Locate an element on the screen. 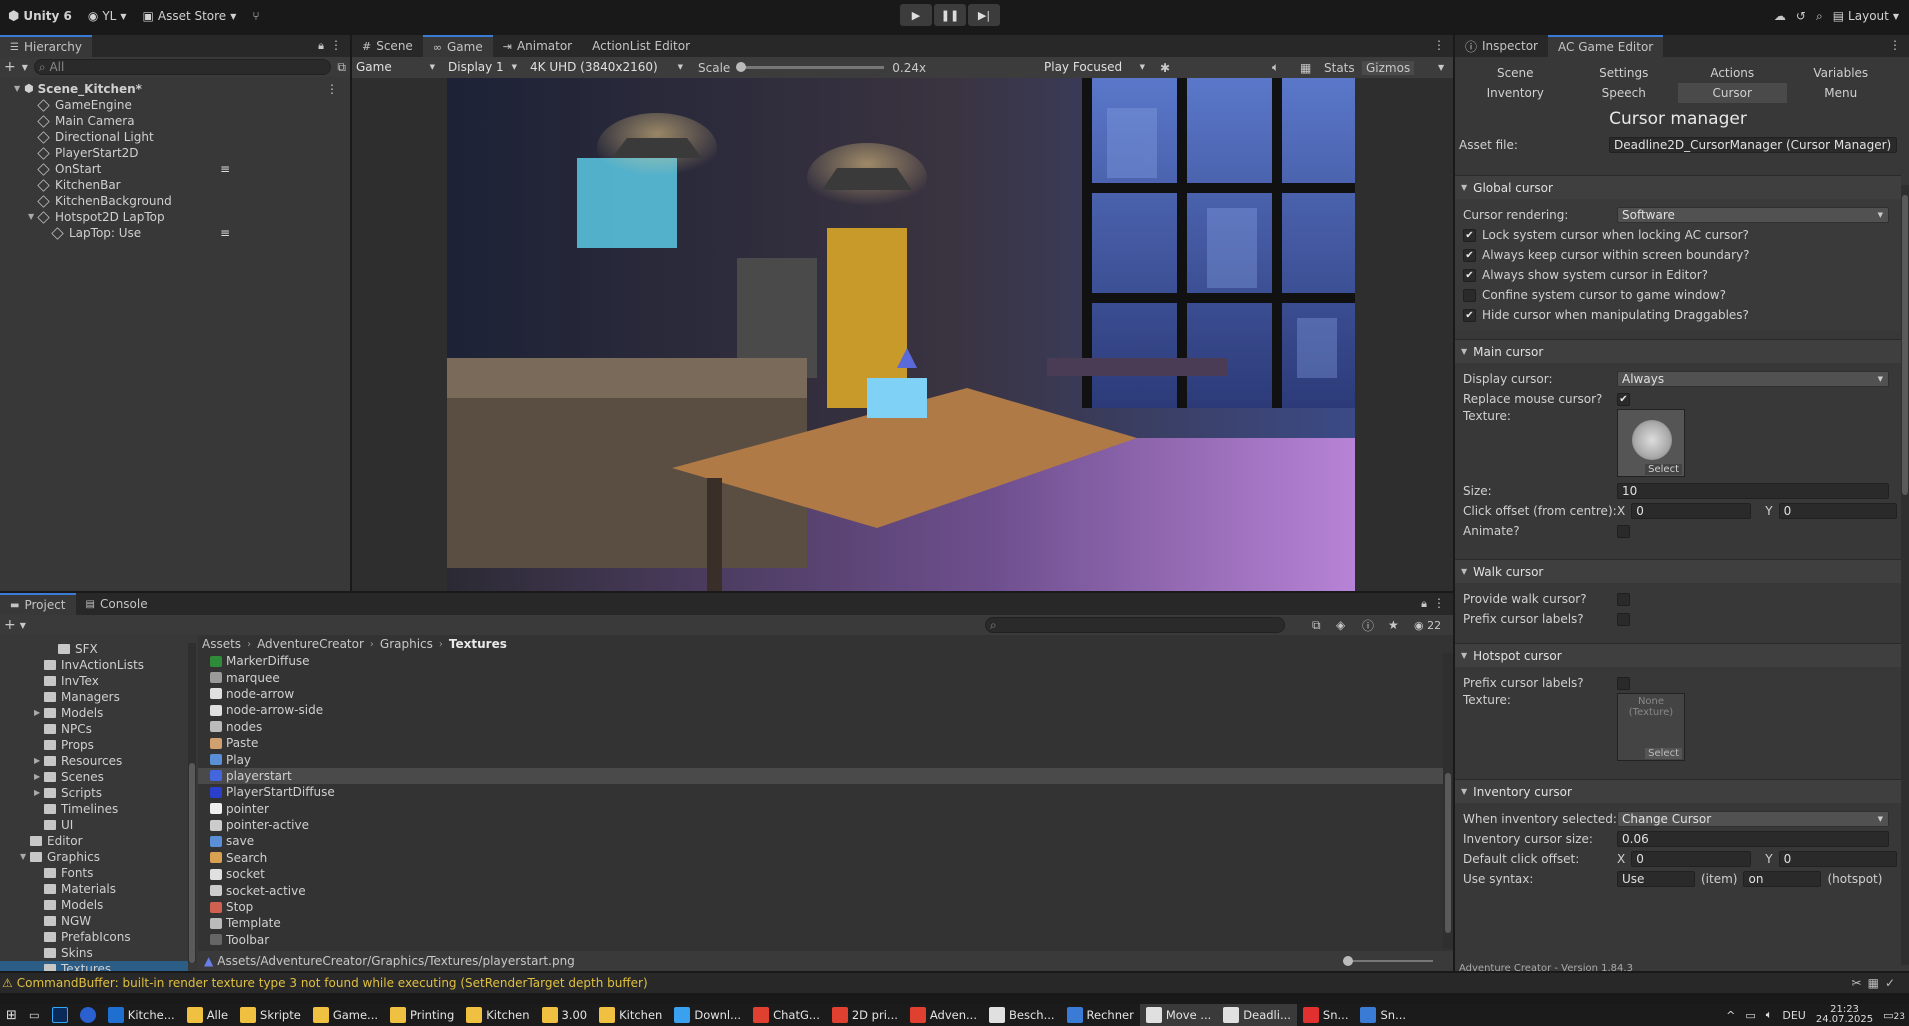 This screenshot has height=1026, width=1909. file-item: nodes is located at coordinates (825, 727).